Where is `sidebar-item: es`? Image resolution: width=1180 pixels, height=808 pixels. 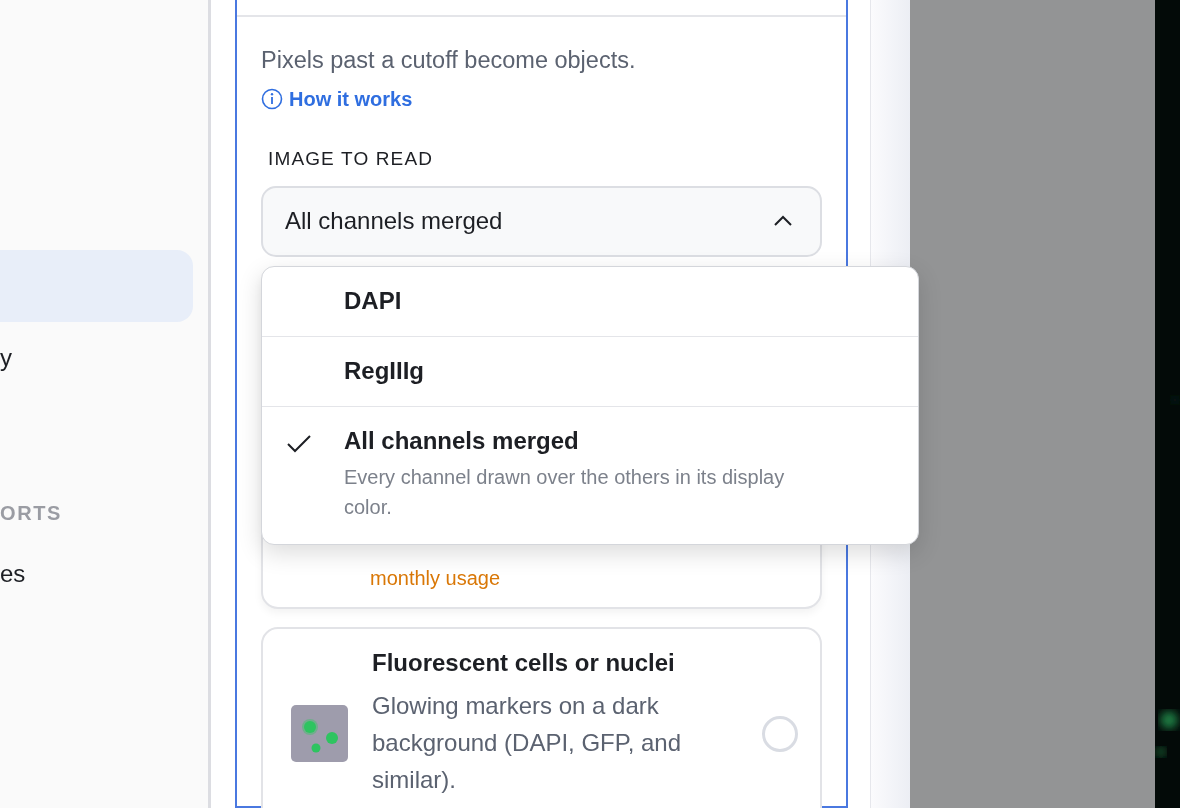 sidebar-item: es is located at coordinates (96, 574).